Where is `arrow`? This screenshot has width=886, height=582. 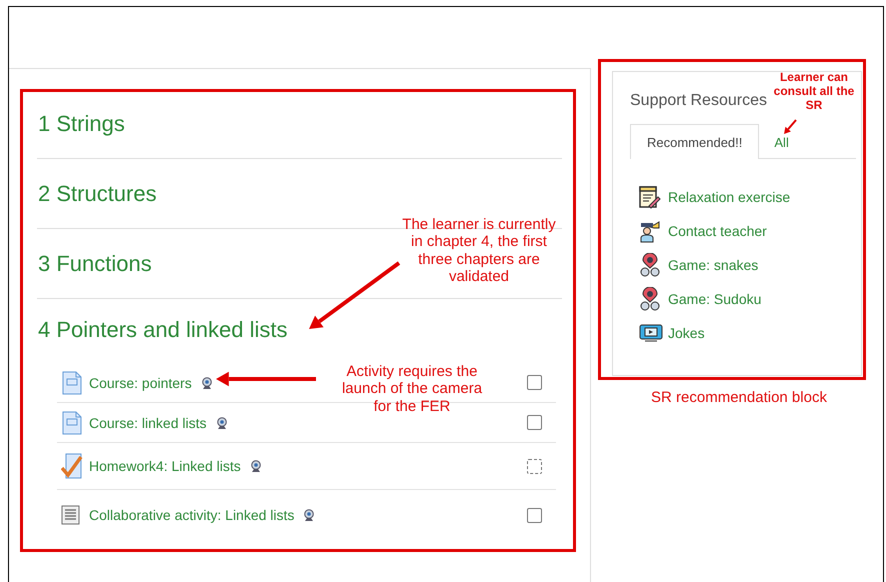 arrow is located at coordinates (790, 126).